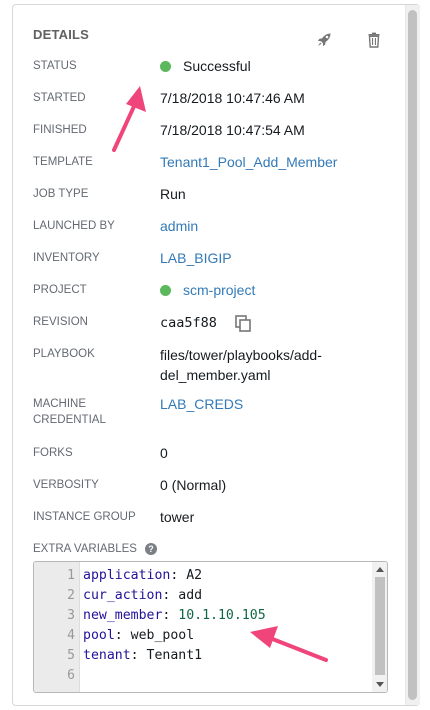  Describe the element at coordinates (69, 420) in the screenshot. I see `machine-credential-label-line2: CREDENTIAL` at that location.